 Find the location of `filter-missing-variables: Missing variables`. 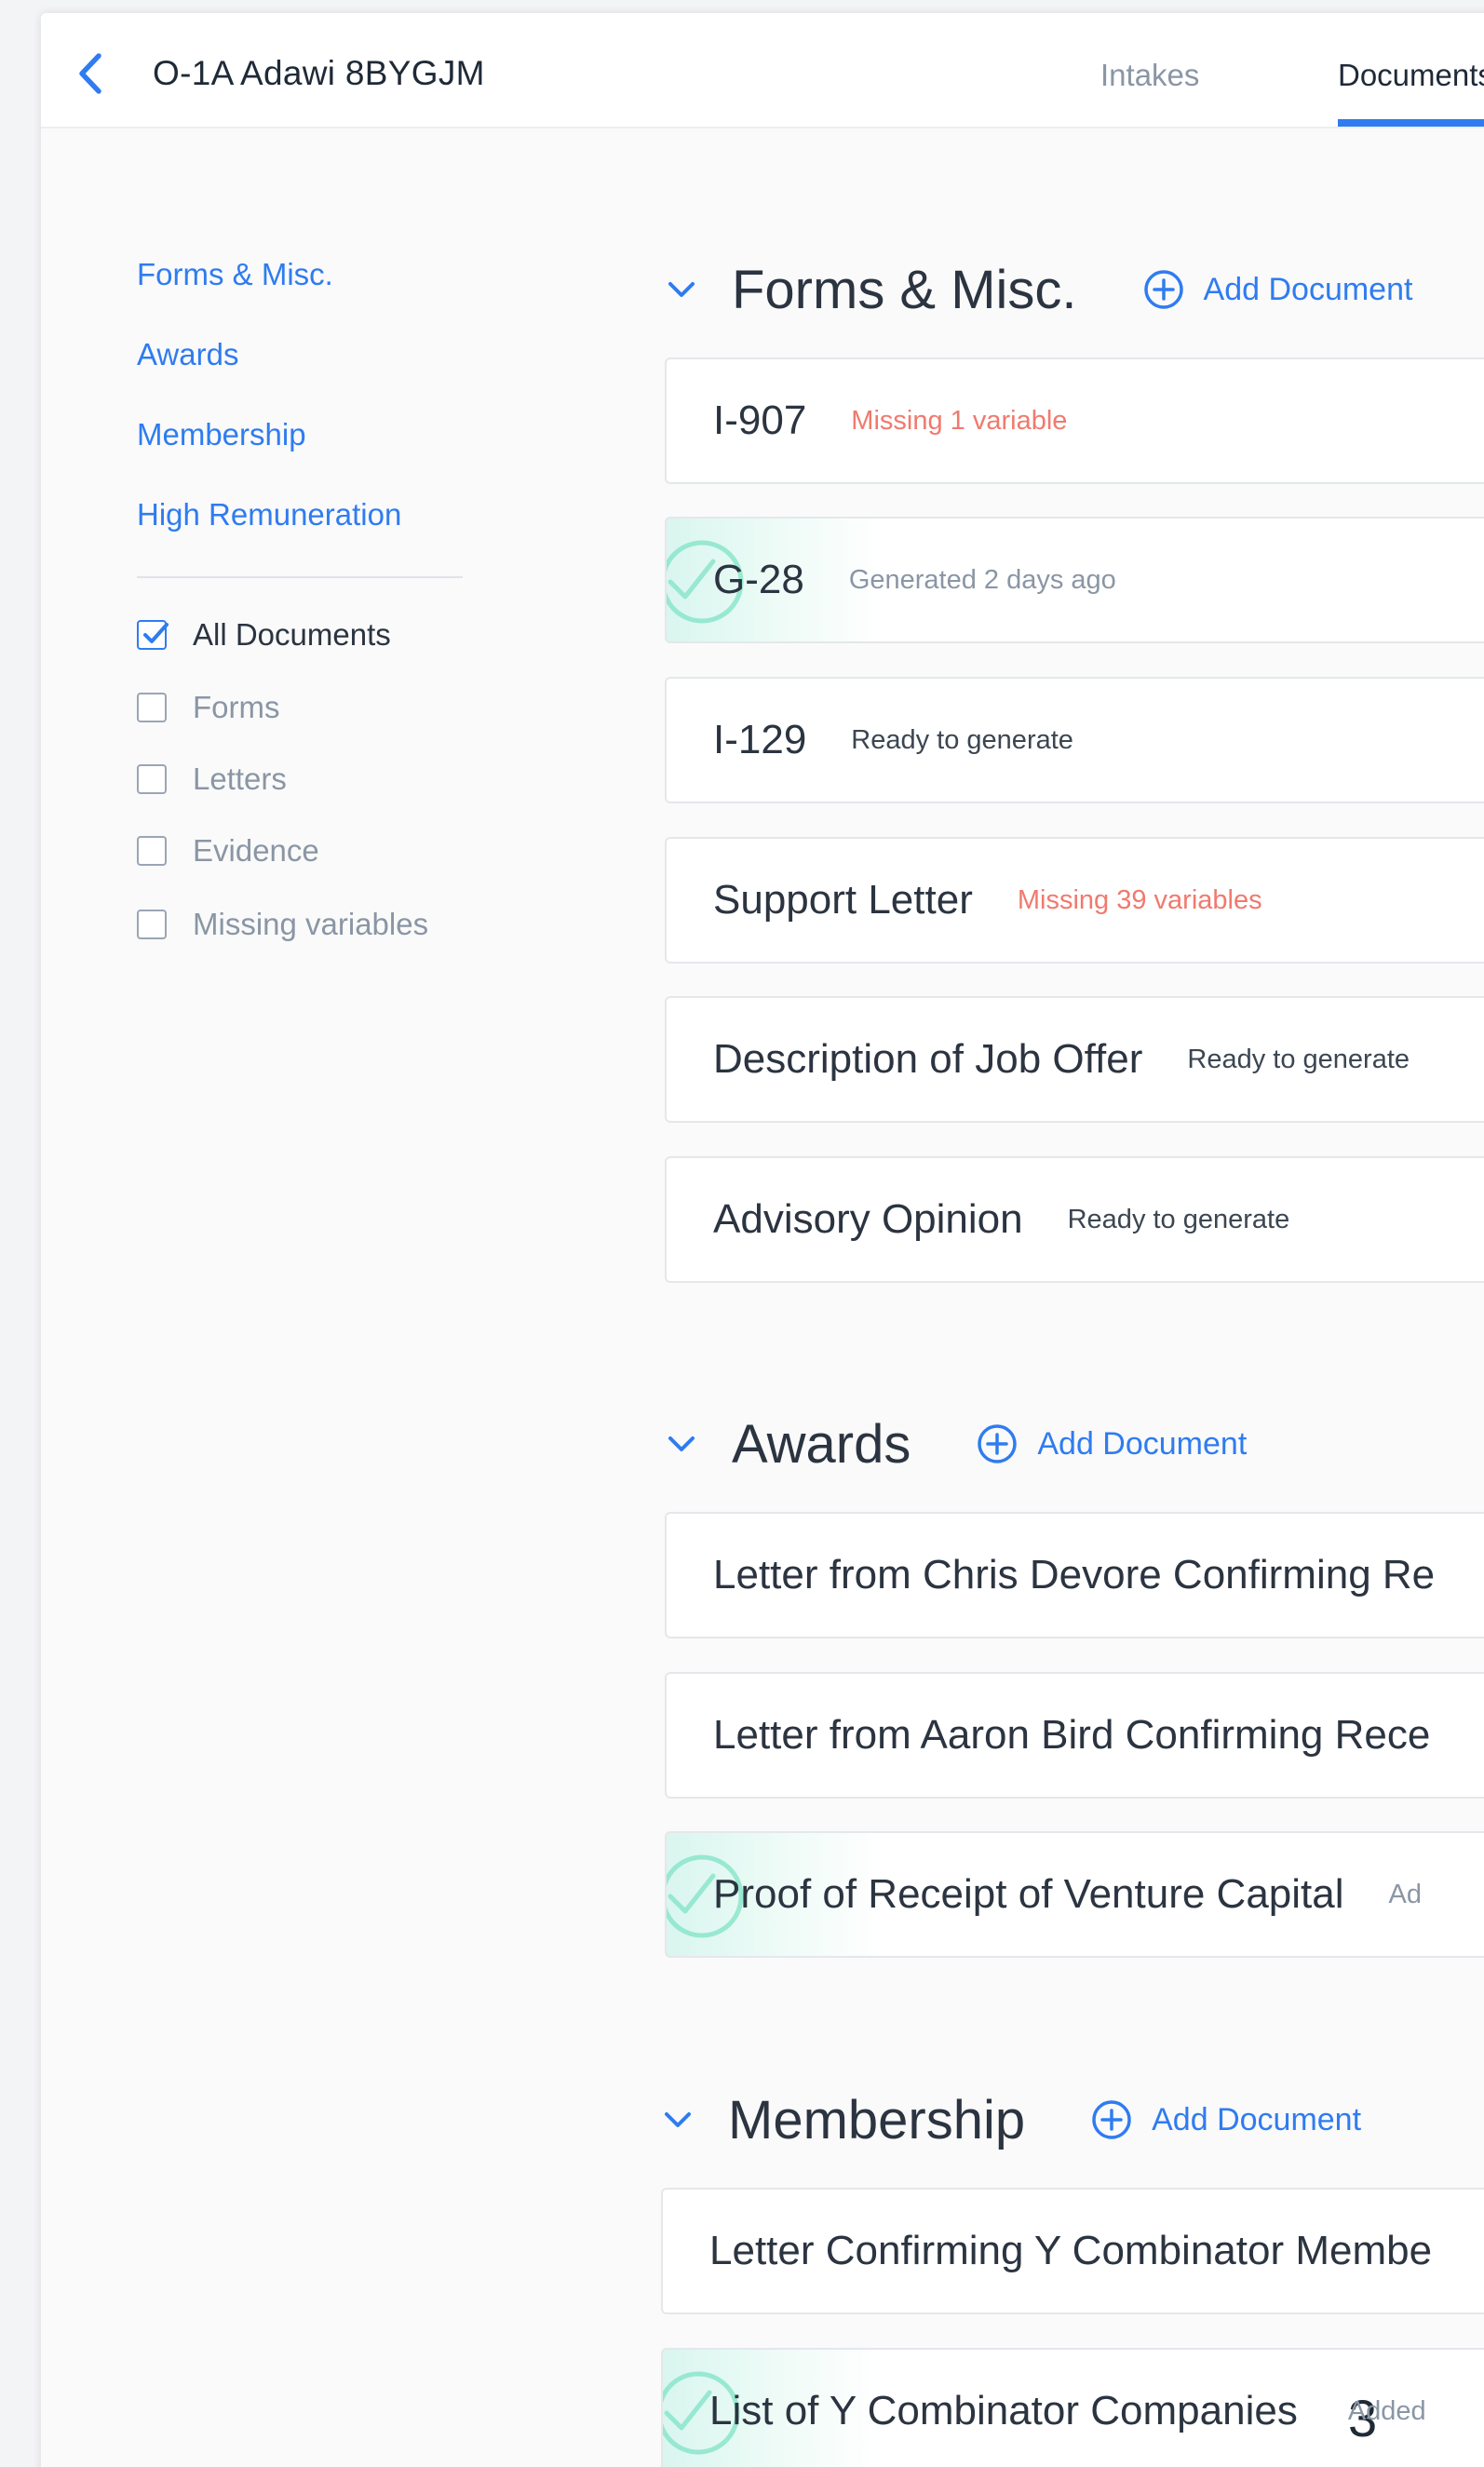

filter-missing-variables: Missing variables is located at coordinates (282, 924).